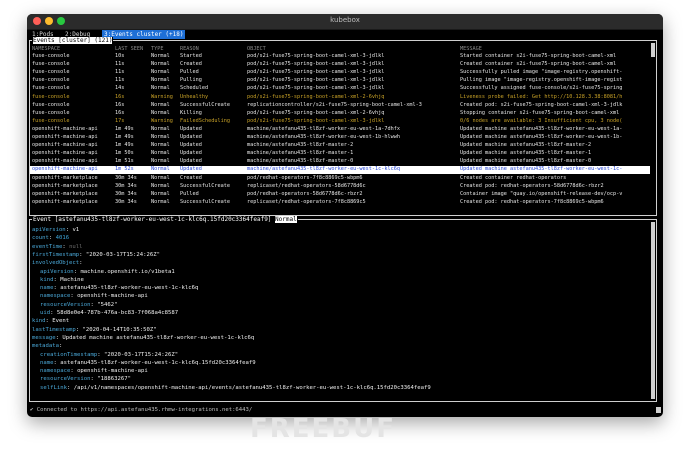 This screenshot has width=690, height=451. Describe the element at coordinates (189, 49) in the screenshot. I see `column-header-reason: REASON` at that location.